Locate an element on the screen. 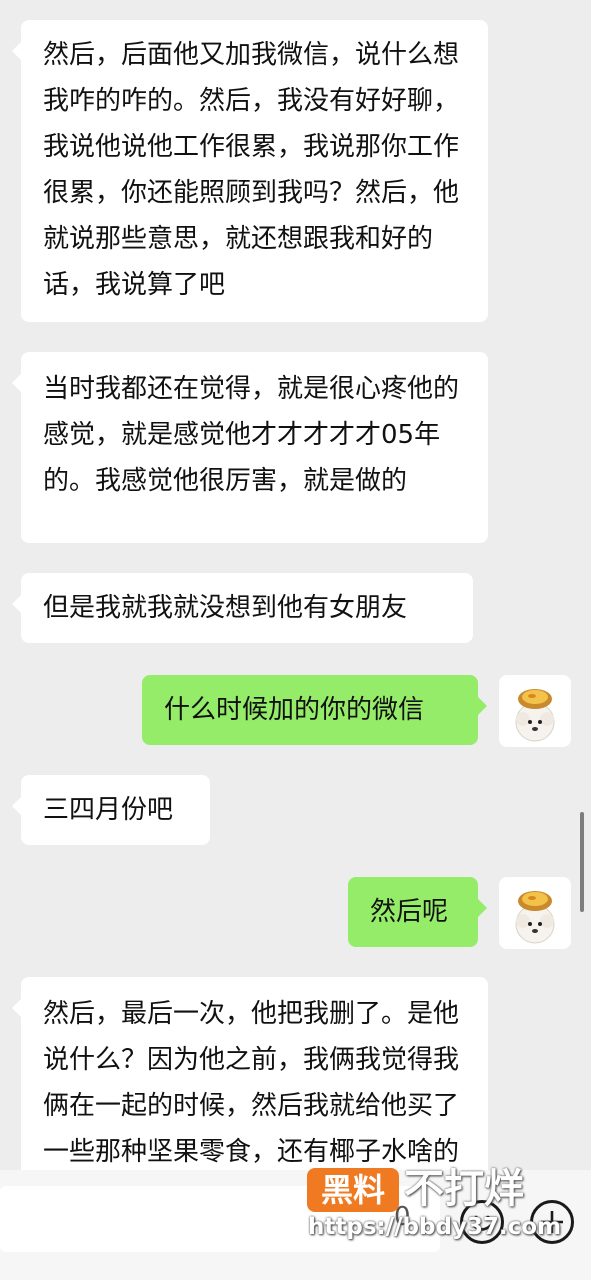 Image resolution: width=591 pixels, height=1280 pixels. sent-message-bubble: 然后呢 is located at coordinates (417, 912).